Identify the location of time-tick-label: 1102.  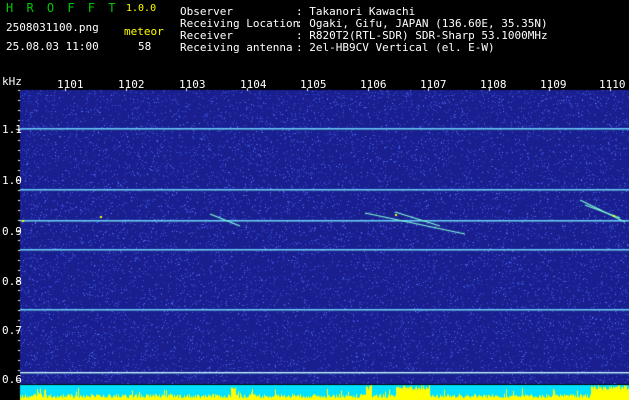
(131, 84).